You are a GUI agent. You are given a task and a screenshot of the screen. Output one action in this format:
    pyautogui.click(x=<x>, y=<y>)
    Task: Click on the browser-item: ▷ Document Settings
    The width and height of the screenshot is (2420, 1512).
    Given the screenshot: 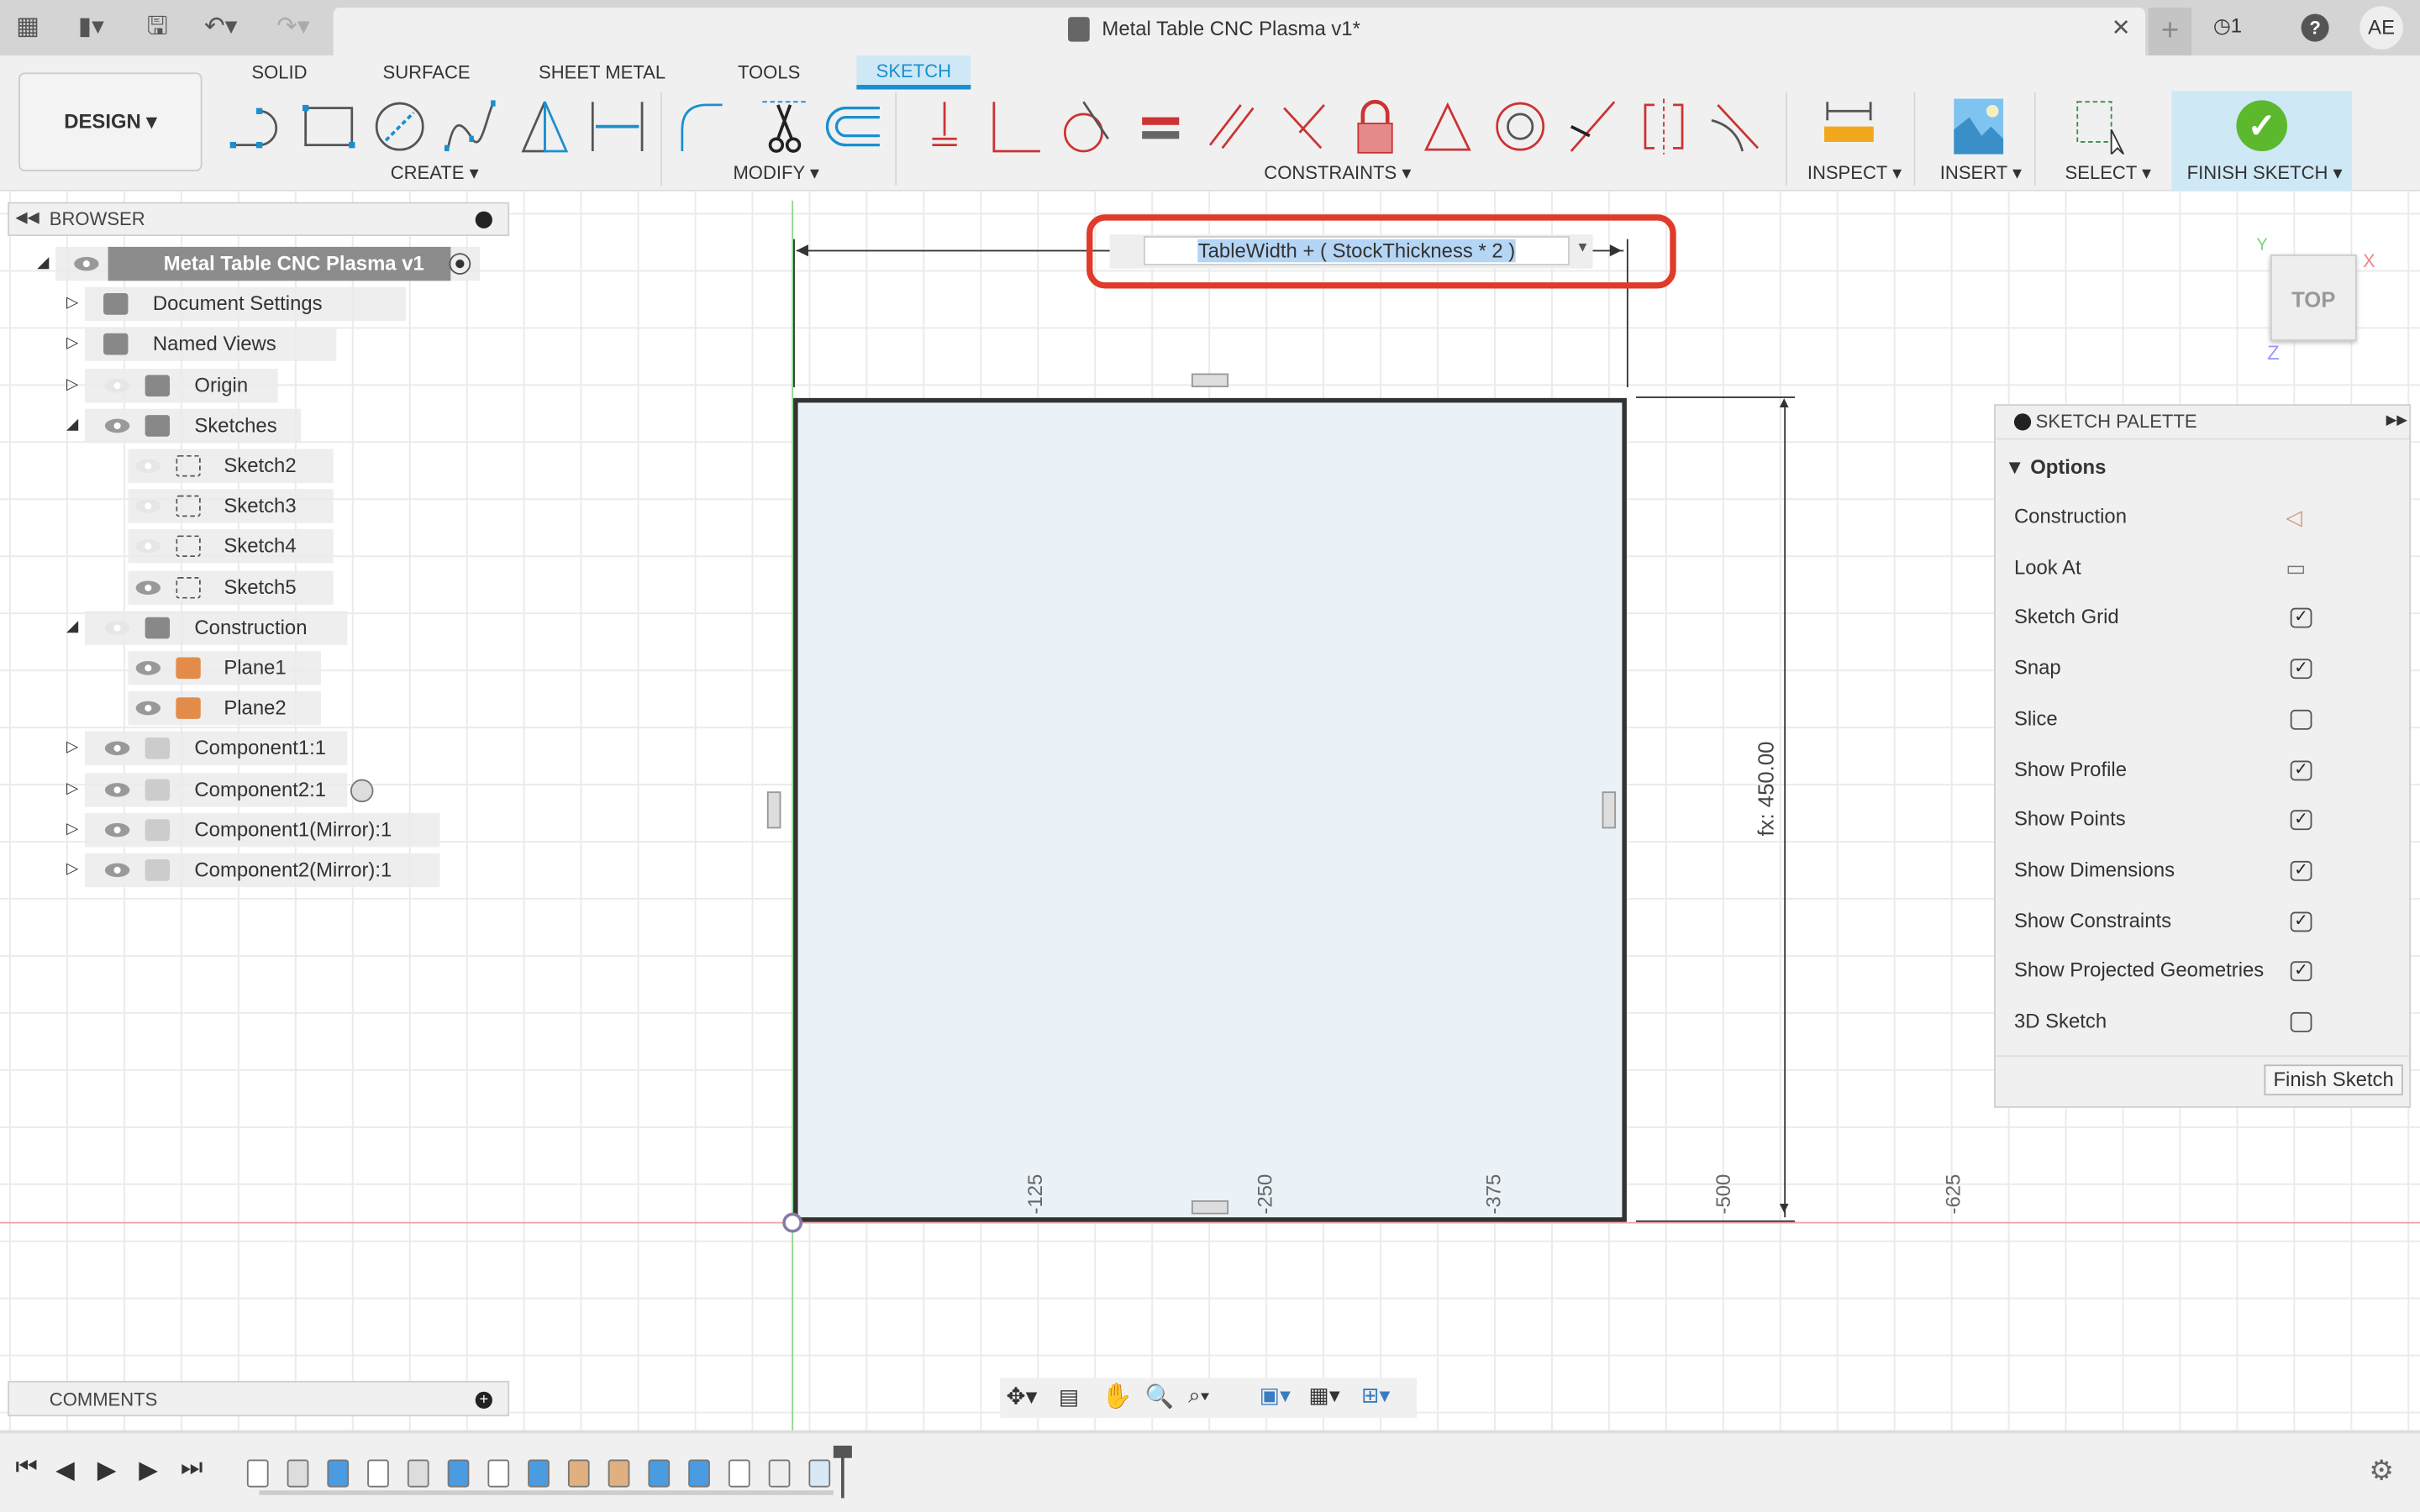 What is the action you would take?
    pyautogui.click(x=255, y=304)
    